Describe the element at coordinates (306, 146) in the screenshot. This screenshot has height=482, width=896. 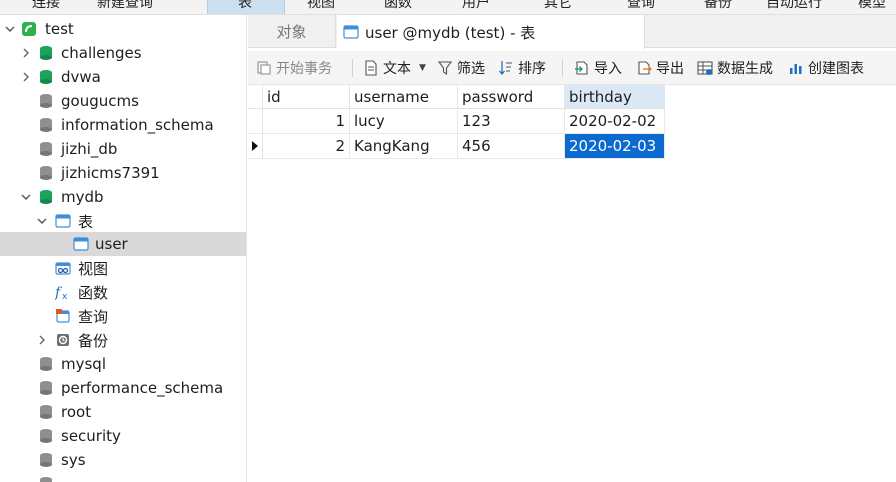
I see `table-cell: 2` at that location.